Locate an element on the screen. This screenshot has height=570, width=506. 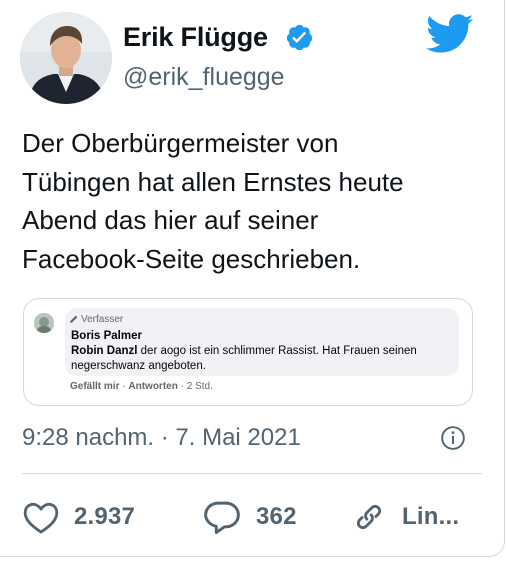
reply-count: 362 is located at coordinates (276, 516).